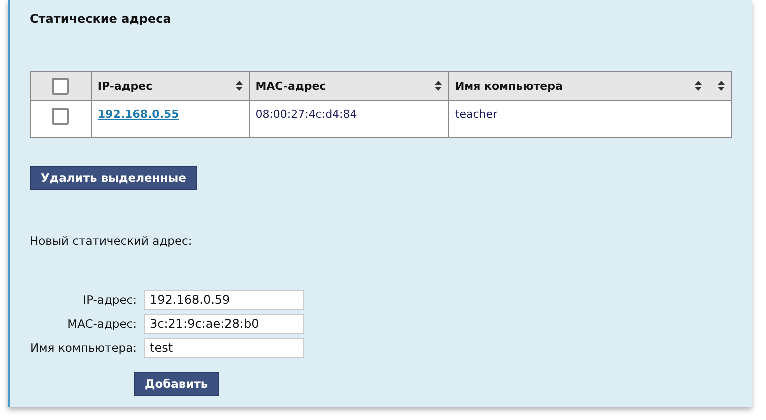 The image size is (766, 420). Describe the element at coordinates (101, 19) in the screenshot. I see `section-title: Статические адреса` at that location.